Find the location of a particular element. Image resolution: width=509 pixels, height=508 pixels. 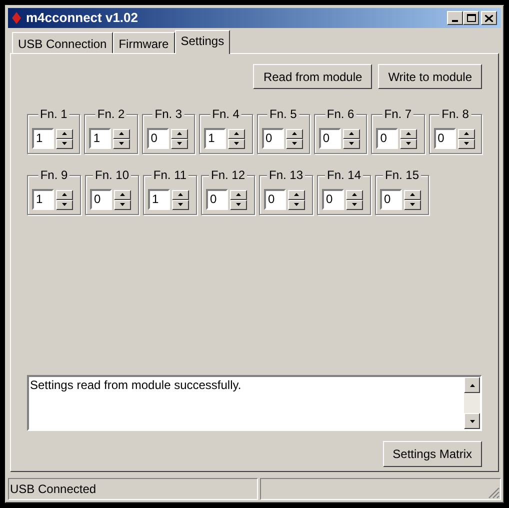

minimize-button is located at coordinates (455, 18).